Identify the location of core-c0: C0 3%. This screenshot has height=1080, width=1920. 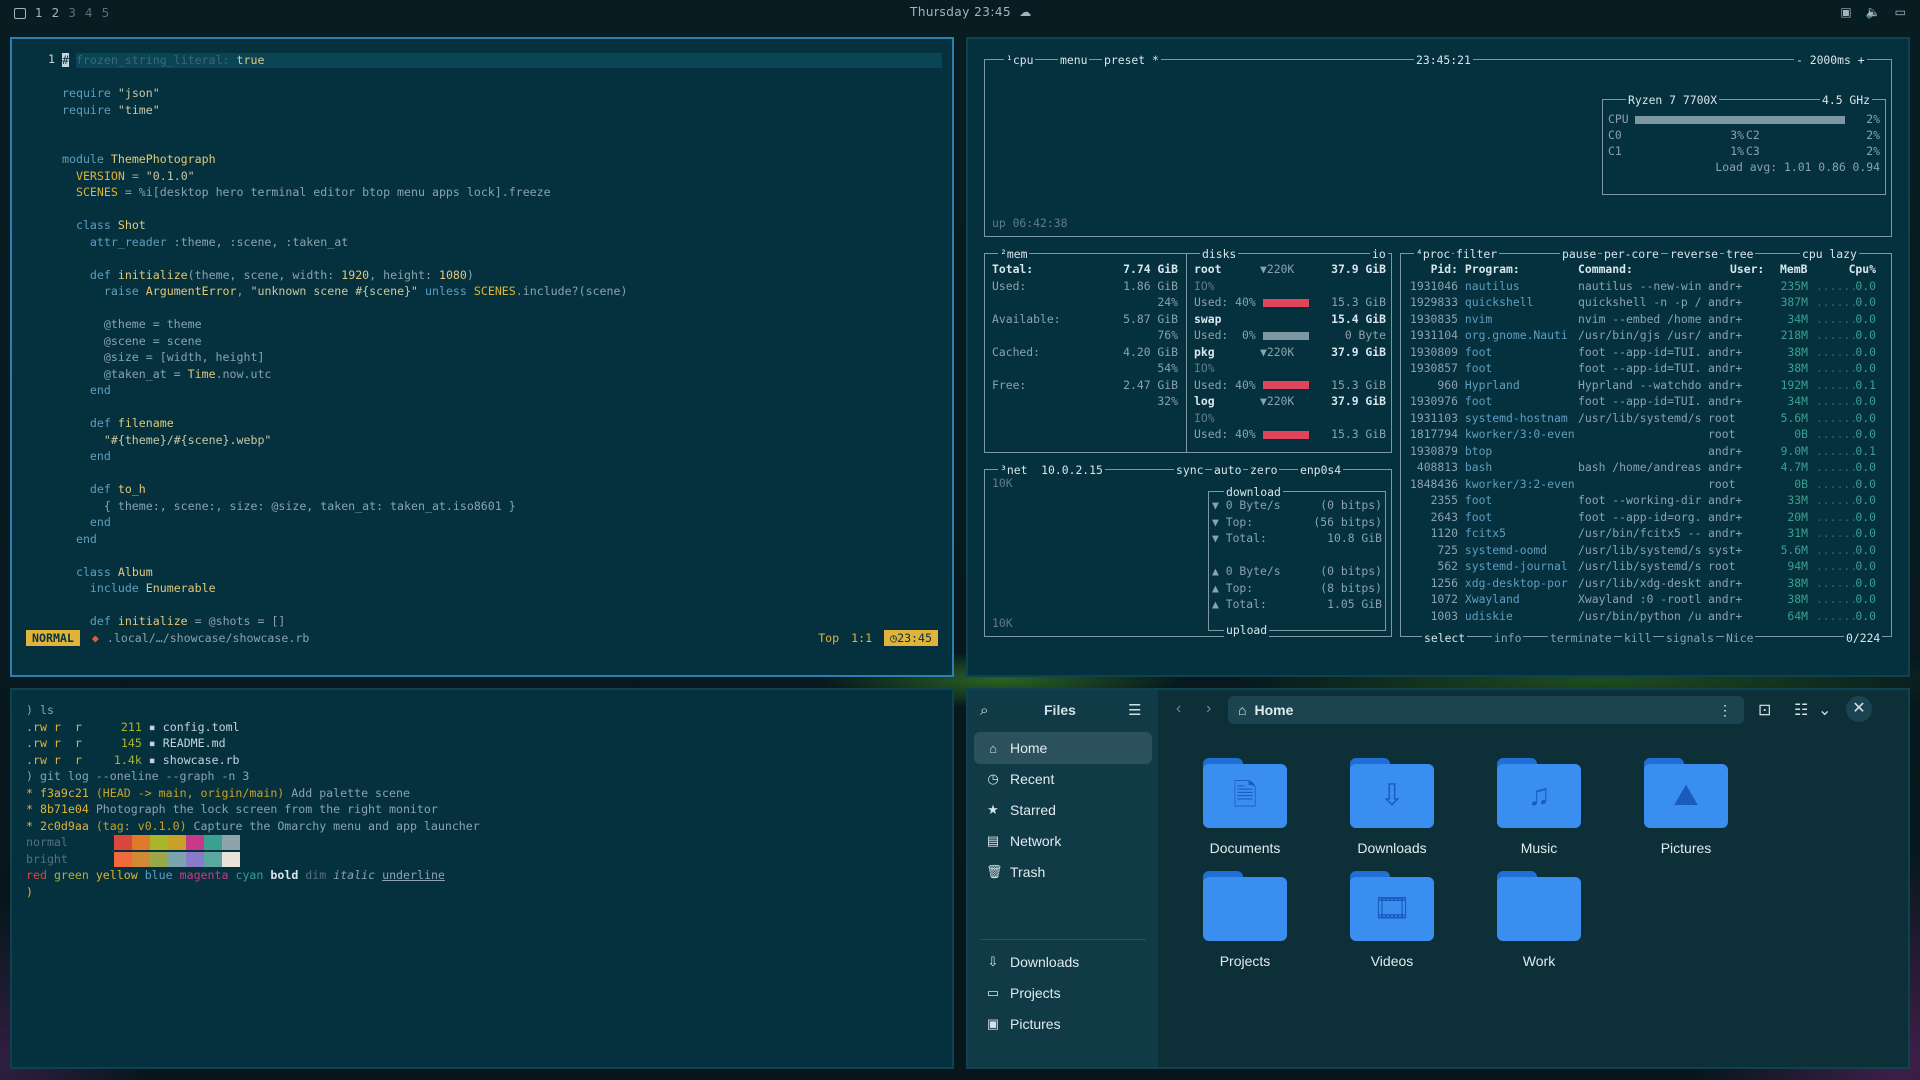
(1676, 135).